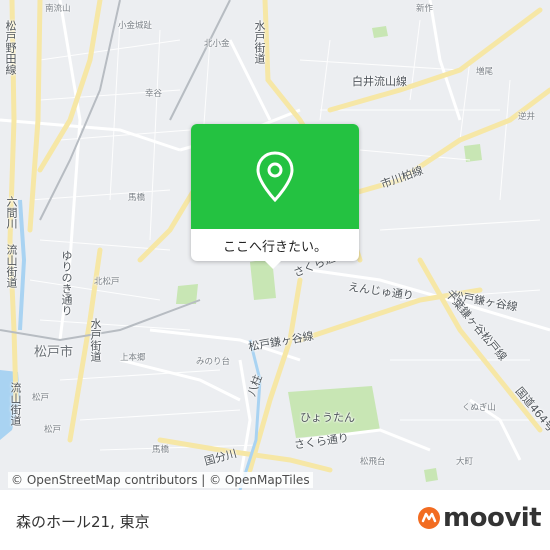 This screenshot has width=550, height=550. What do you see at coordinates (527, 117) in the screenshot?
I see `map-label: 逆井` at bounding box center [527, 117].